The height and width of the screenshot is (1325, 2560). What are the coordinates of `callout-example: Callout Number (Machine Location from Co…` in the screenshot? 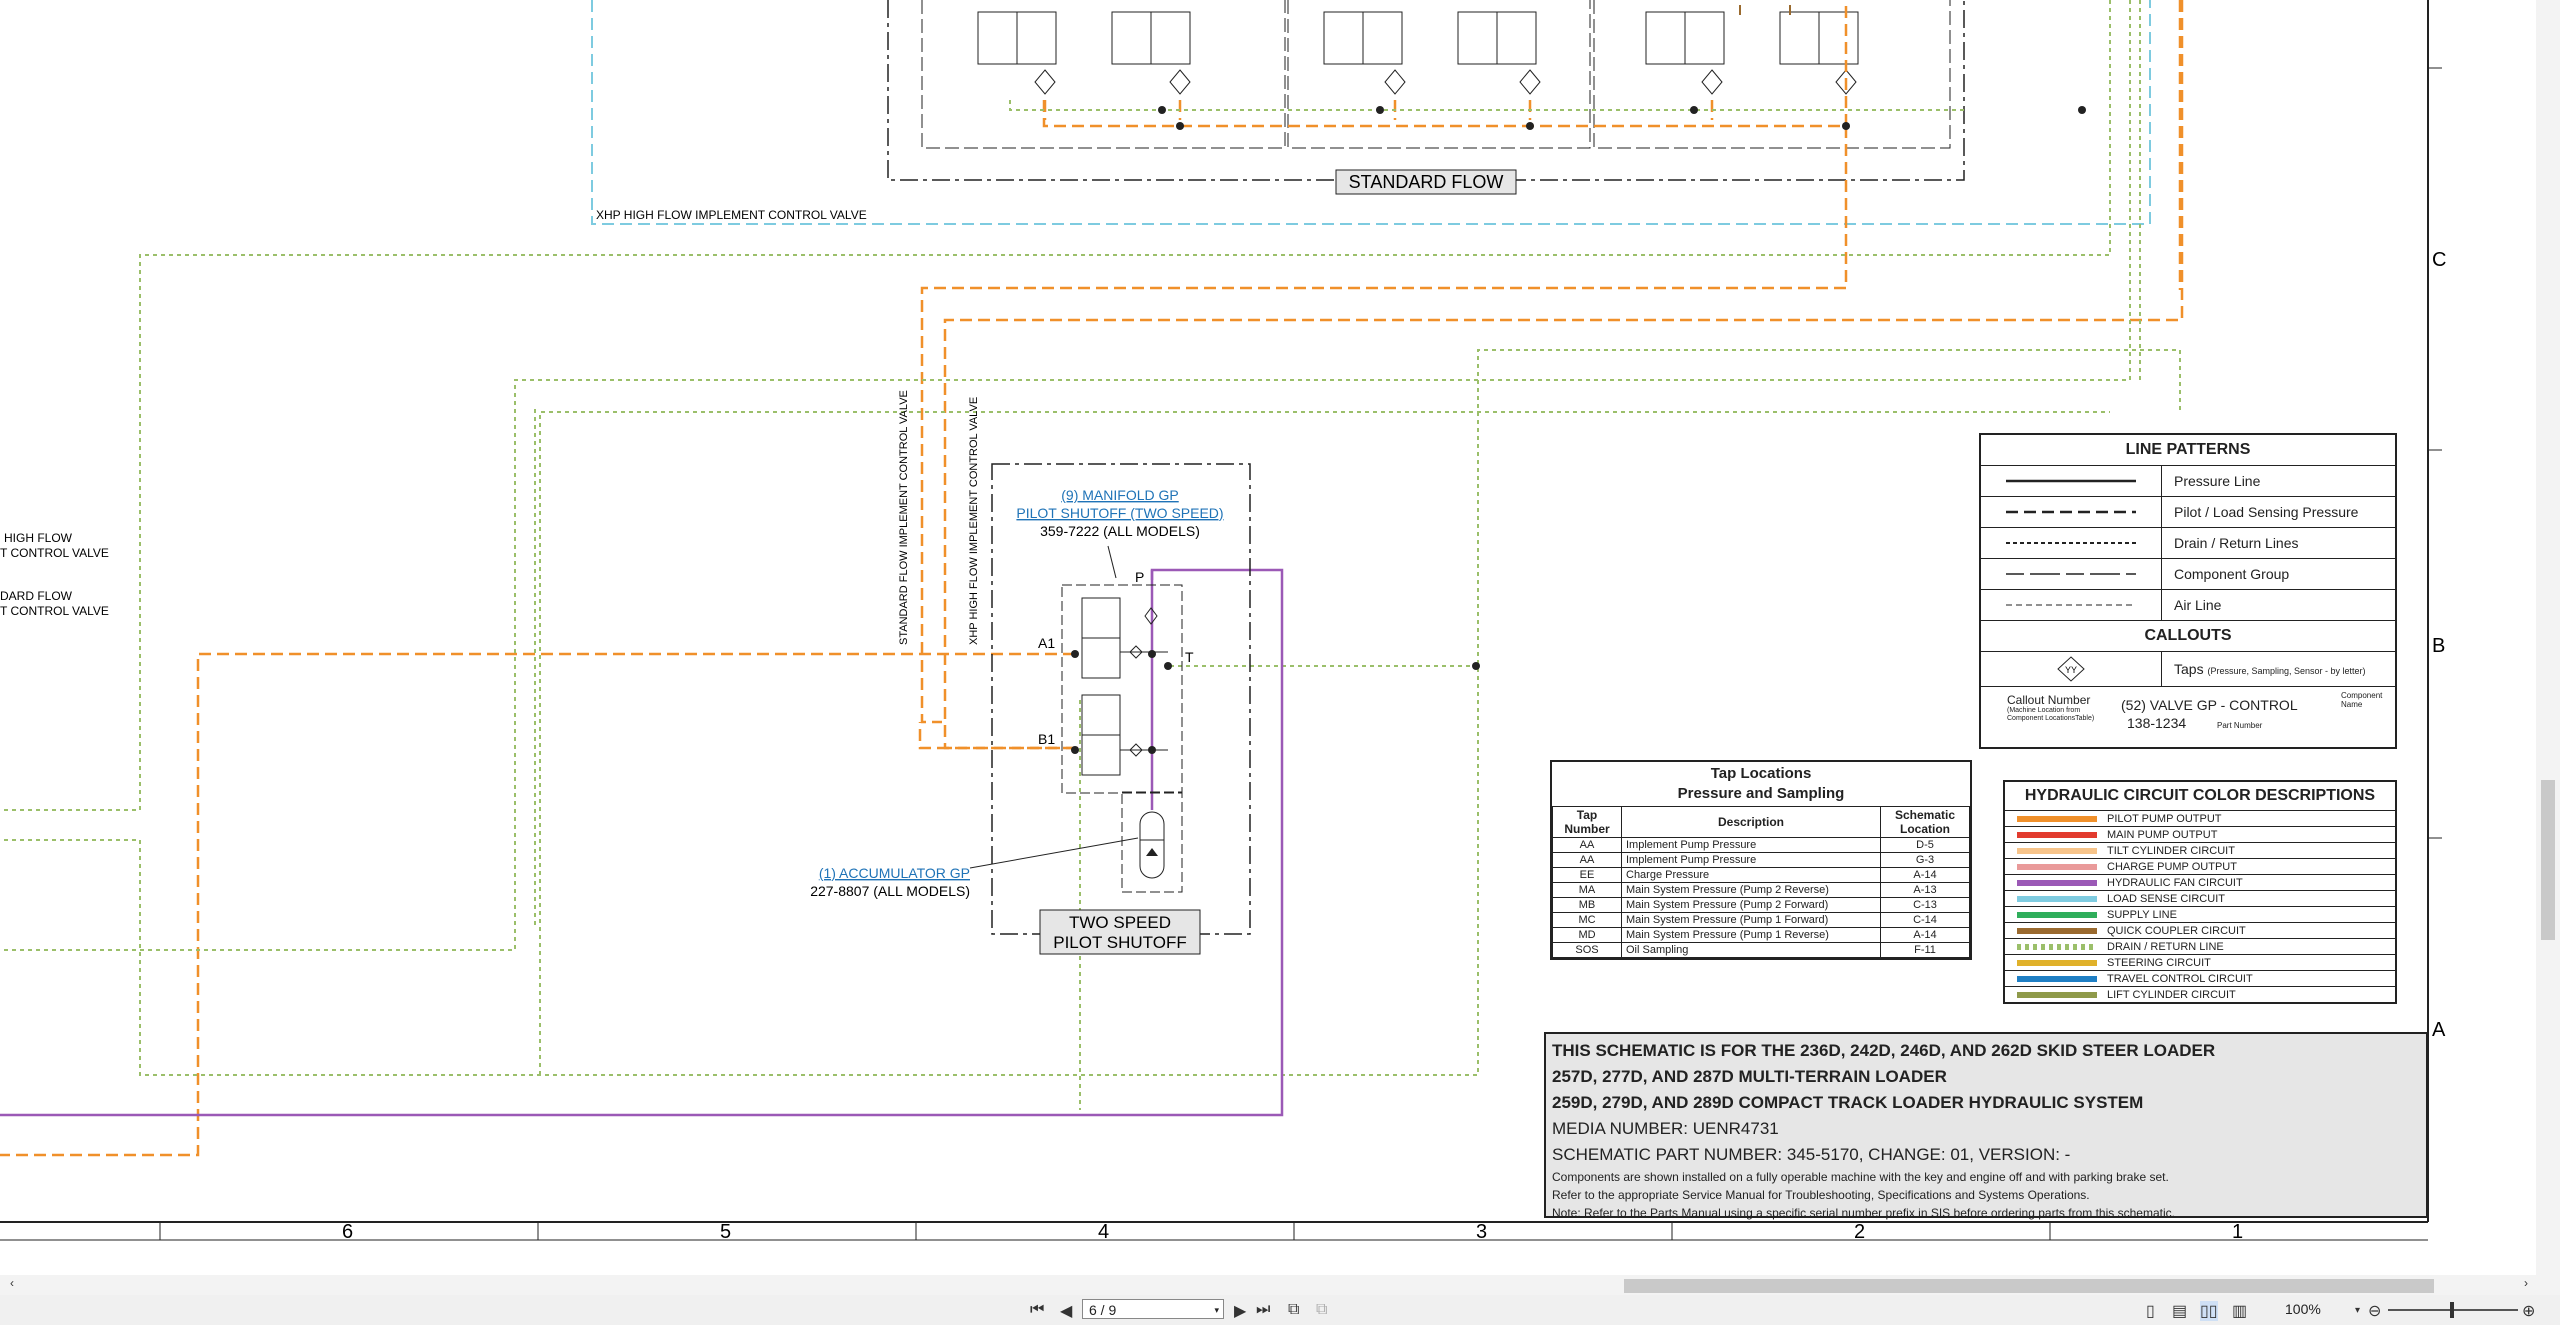 It's located at (2188, 710).